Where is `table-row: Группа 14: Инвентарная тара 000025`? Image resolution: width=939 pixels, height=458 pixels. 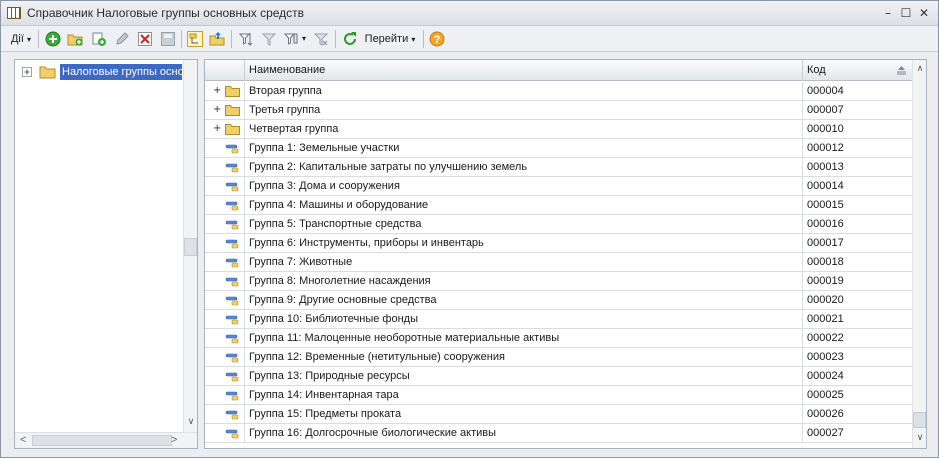
table-row: Группа 14: Инвентарная тара 000025 is located at coordinates (559, 395).